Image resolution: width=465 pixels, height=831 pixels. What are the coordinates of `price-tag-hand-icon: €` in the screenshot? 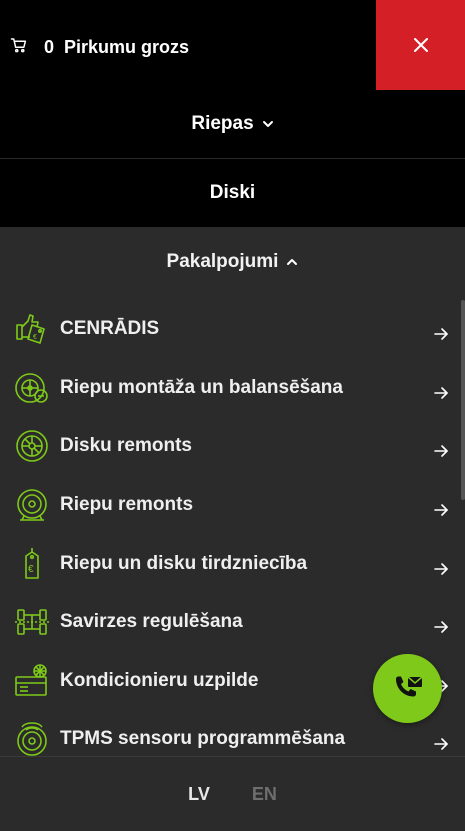 It's located at (32, 329).